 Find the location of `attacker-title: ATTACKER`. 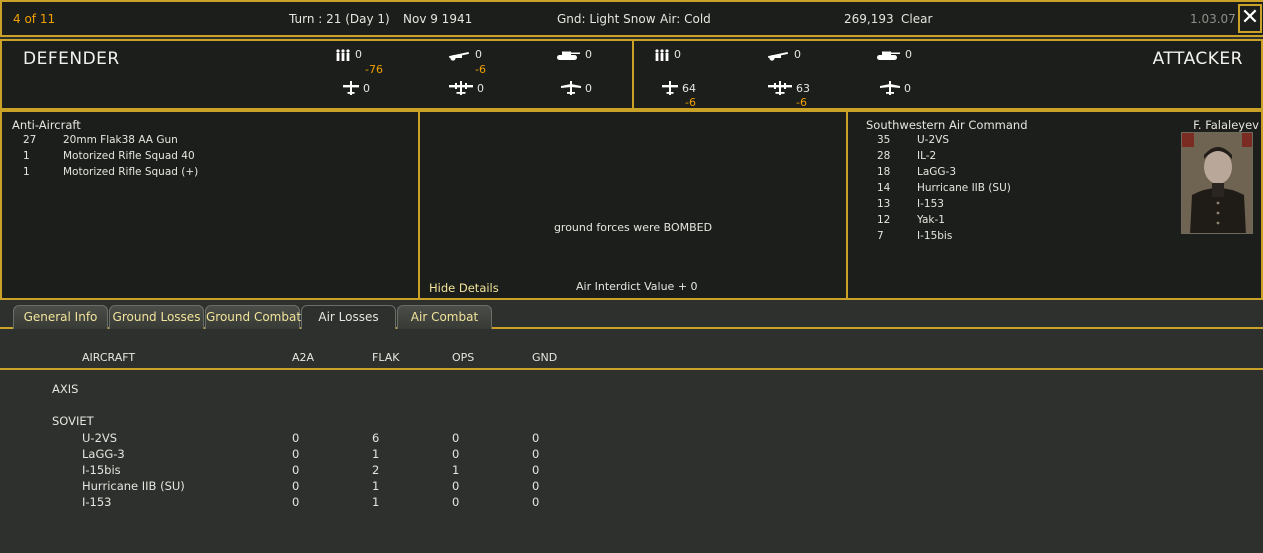

attacker-title: ATTACKER is located at coordinates (1197, 59).